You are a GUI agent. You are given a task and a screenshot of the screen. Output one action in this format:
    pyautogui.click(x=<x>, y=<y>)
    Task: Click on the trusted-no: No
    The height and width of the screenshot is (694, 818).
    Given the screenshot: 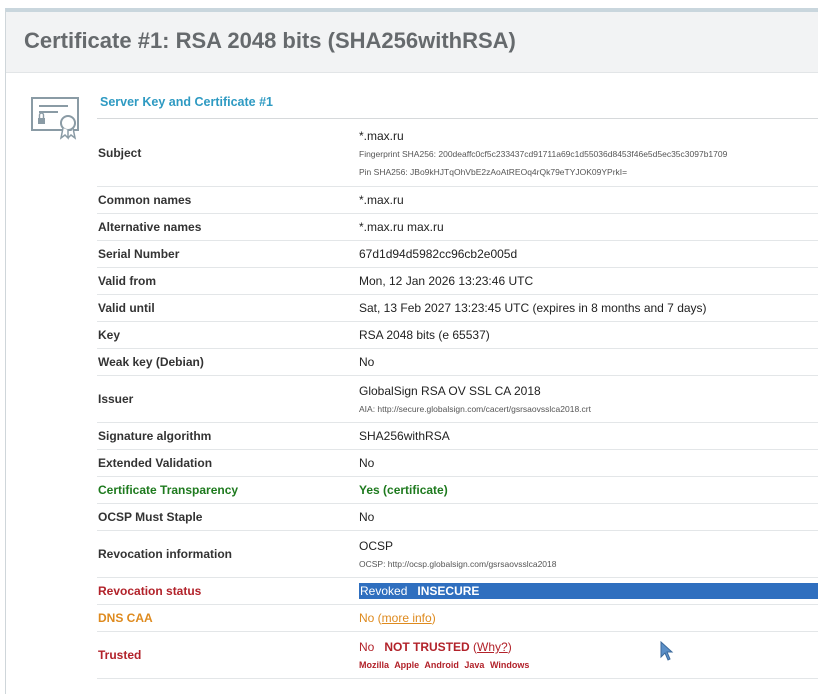 What is the action you would take?
    pyautogui.click(x=367, y=647)
    